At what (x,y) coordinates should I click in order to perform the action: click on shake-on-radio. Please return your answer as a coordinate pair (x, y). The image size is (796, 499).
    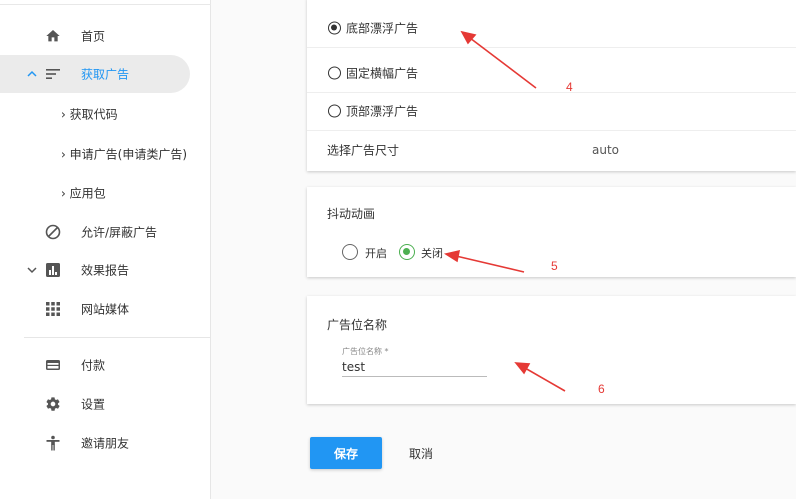
    Looking at the image, I should click on (350, 252).